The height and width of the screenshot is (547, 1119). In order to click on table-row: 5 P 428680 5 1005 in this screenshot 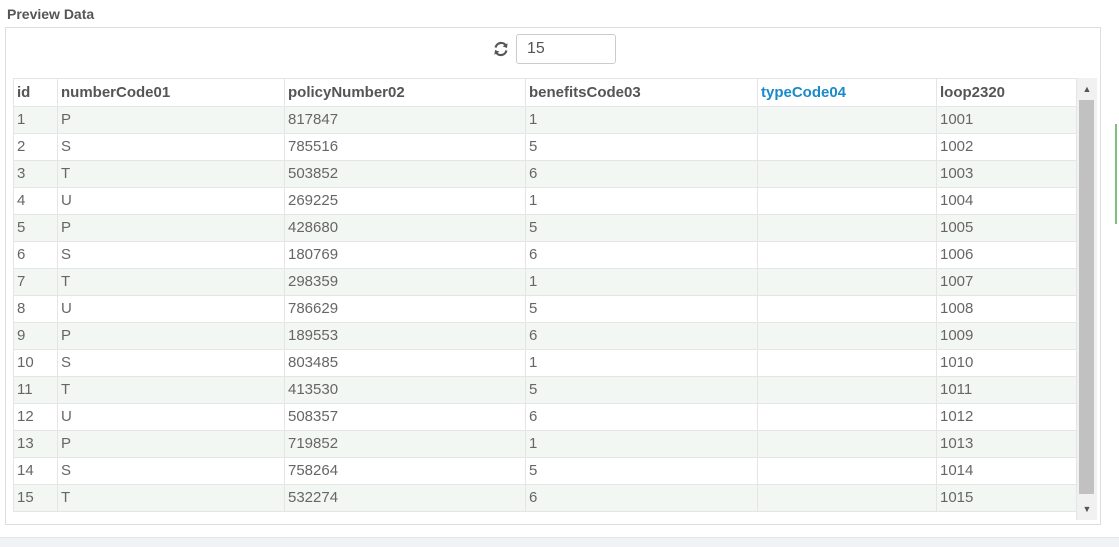, I will do `click(545, 228)`.